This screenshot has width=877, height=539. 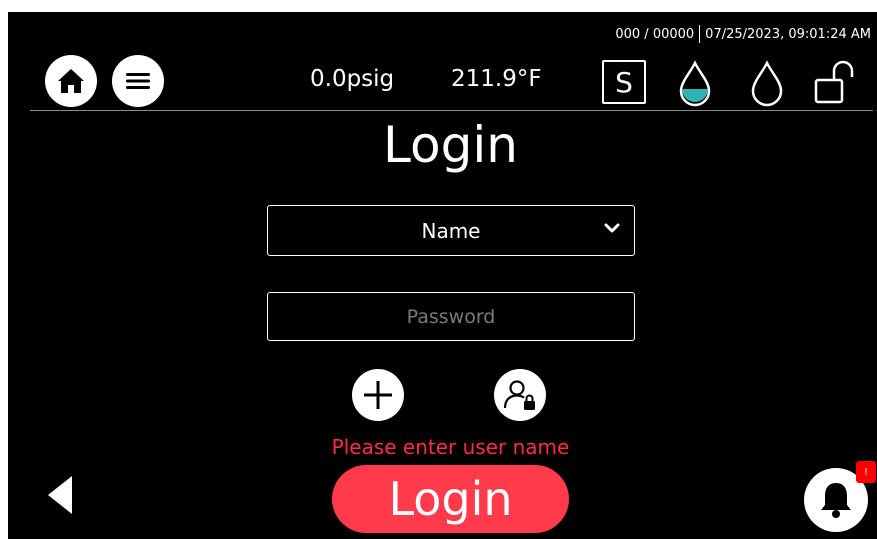 What do you see at coordinates (450, 145) in the screenshot?
I see `page-title: Login` at bounding box center [450, 145].